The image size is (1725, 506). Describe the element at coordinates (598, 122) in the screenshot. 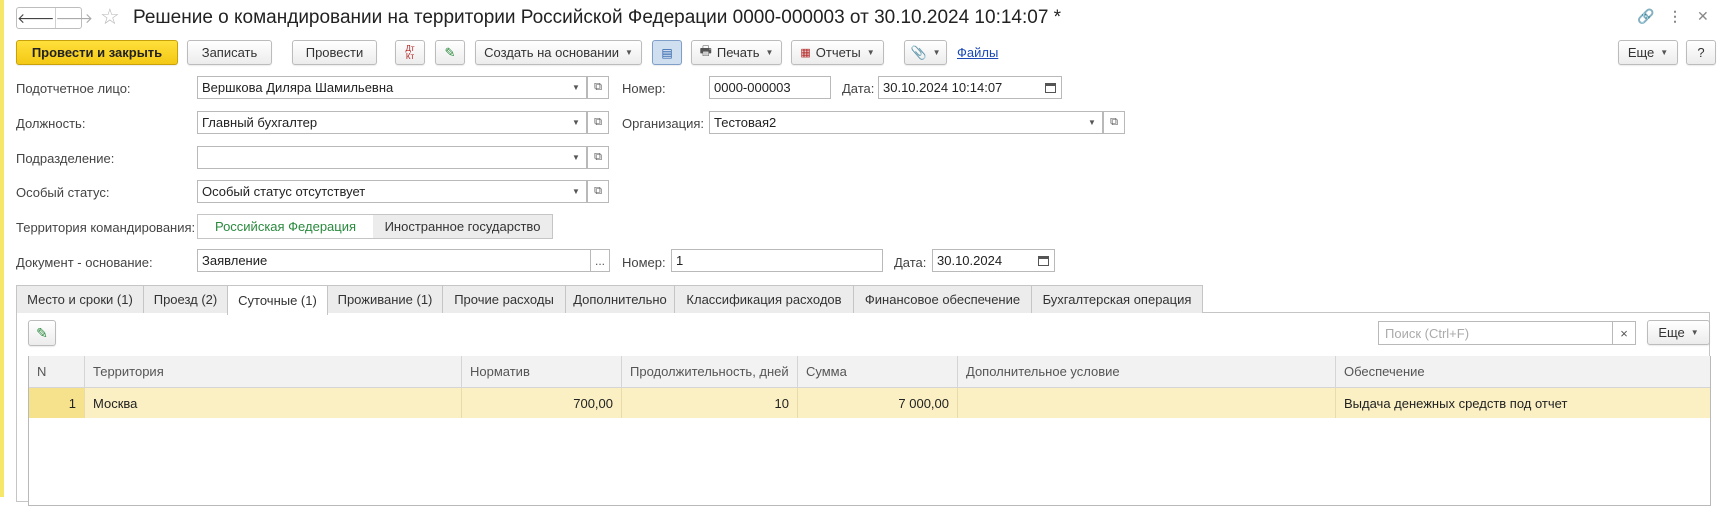

I see `position-open-icon: ⧉` at that location.